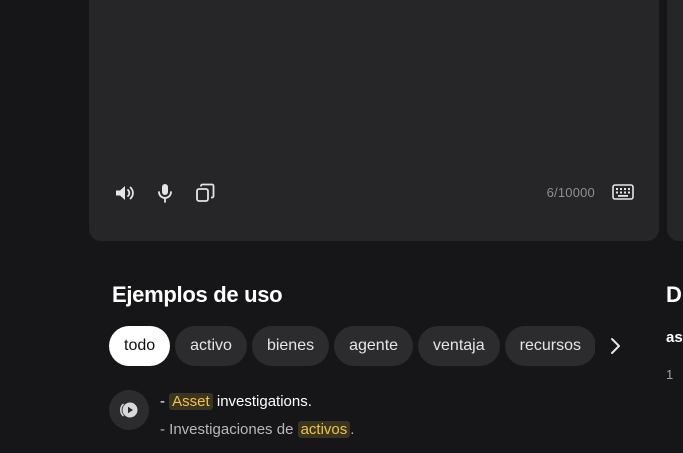 The image size is (683, 453). I want to click on output-card-partial, so click(675, 120).